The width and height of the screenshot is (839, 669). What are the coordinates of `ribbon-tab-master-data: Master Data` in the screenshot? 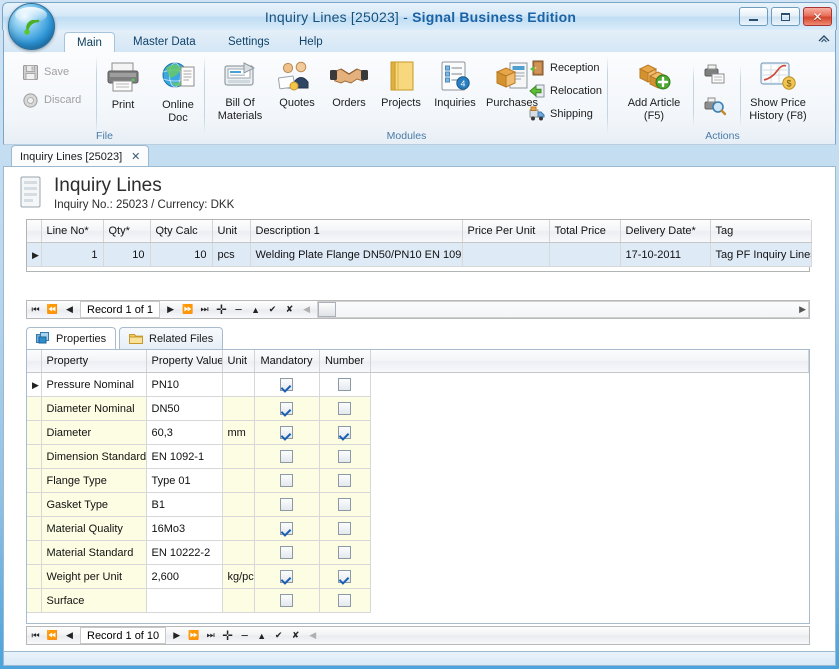 It's located at (164, 42).